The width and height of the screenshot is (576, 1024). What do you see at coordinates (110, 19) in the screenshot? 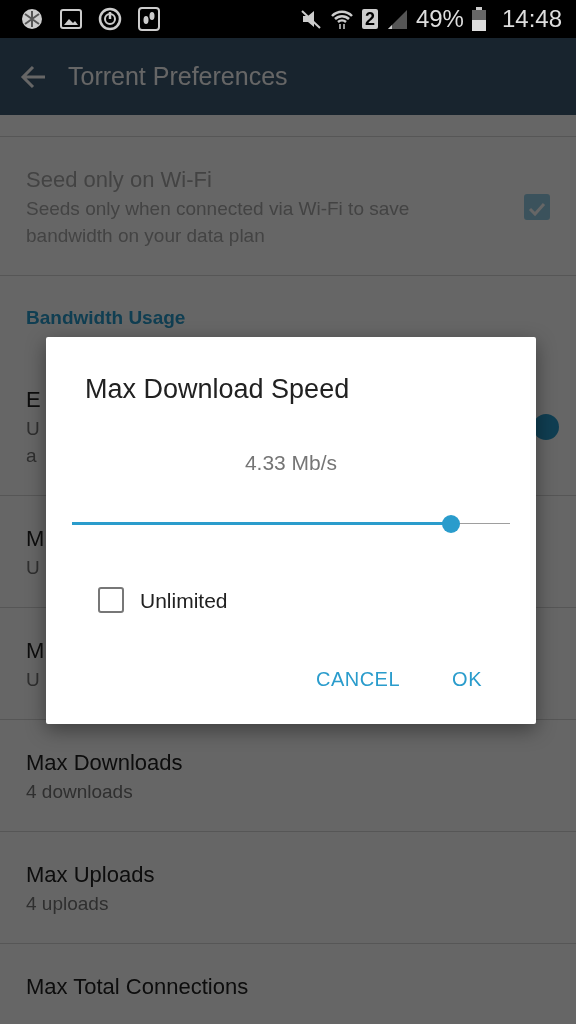
I see `power-ring-icon` at bounding box center [110, 19].